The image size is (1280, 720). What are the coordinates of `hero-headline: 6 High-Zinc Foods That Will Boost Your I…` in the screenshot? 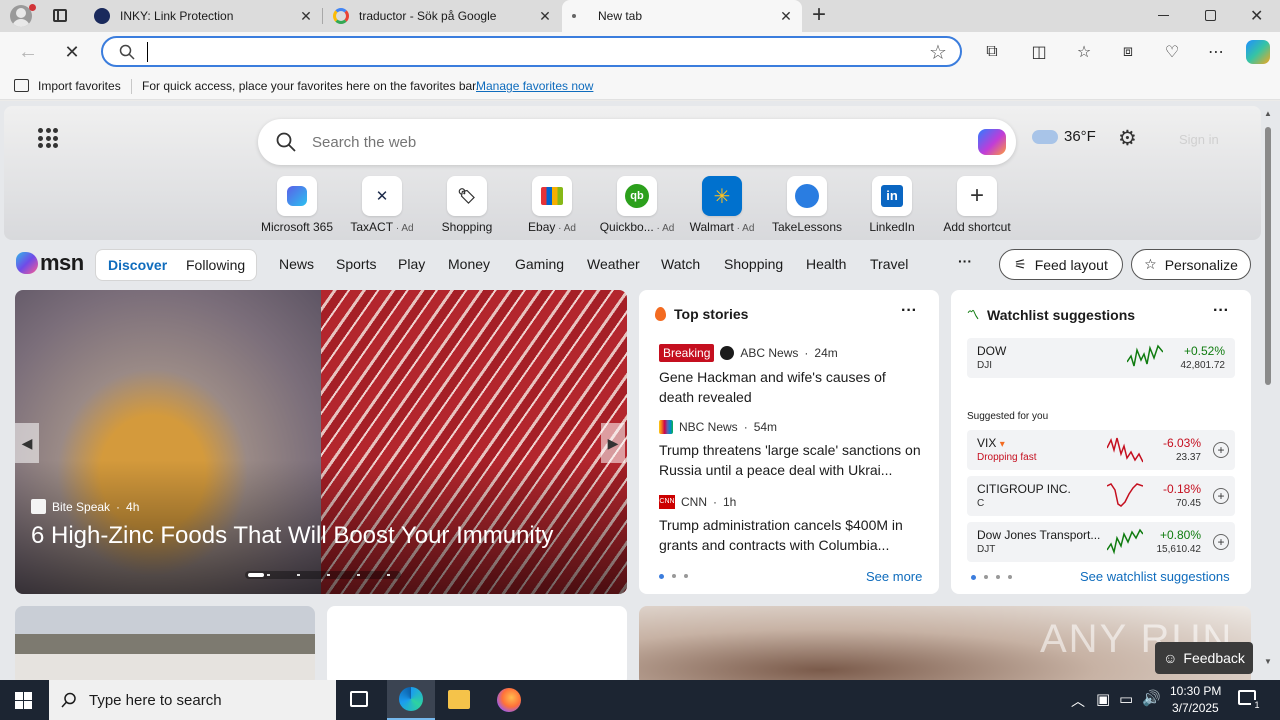 It's located at (292, 536).